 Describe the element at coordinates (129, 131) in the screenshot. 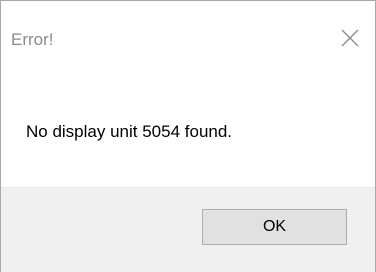

I see `error-message: No display unit 5054 found.` at that location.